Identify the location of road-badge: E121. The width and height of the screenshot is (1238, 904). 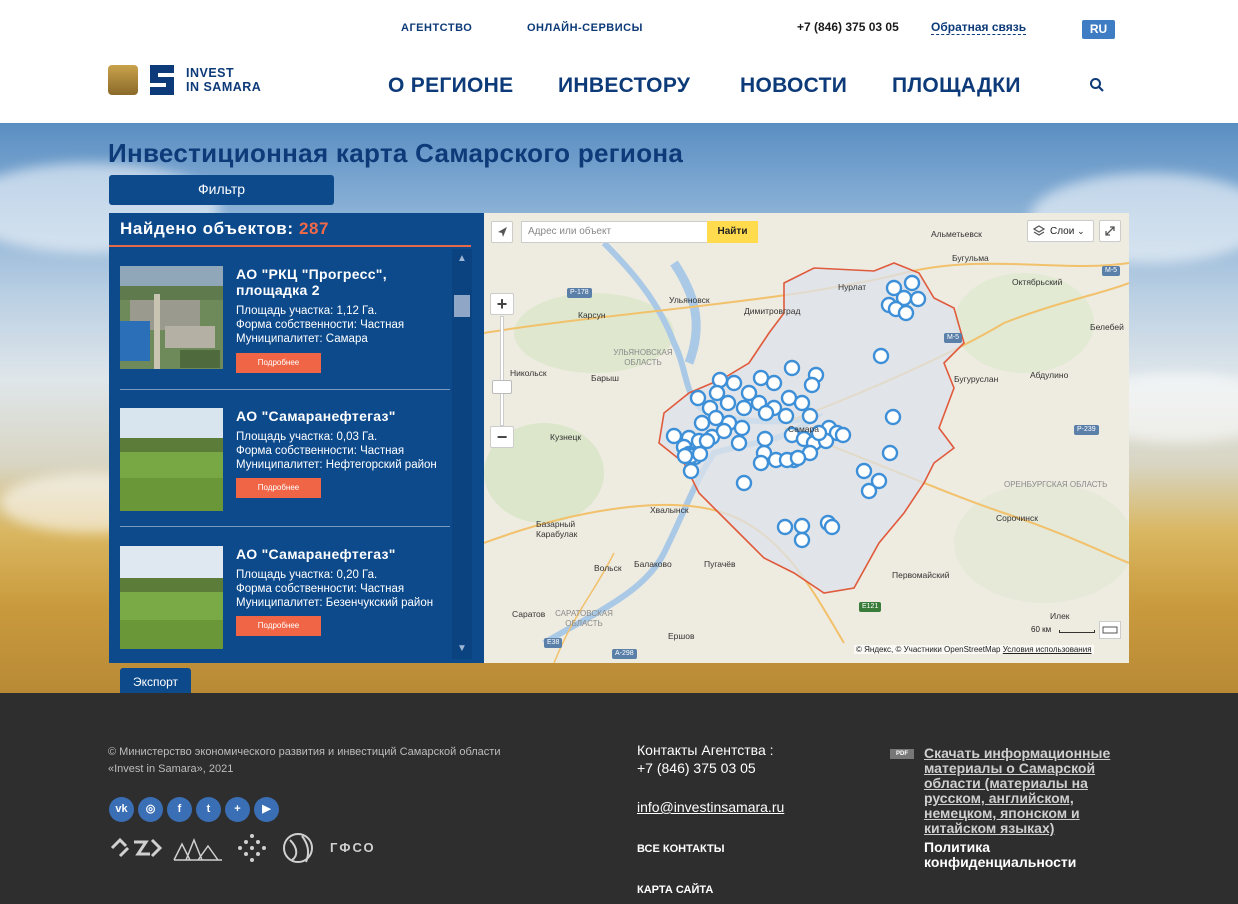
(870, 607).